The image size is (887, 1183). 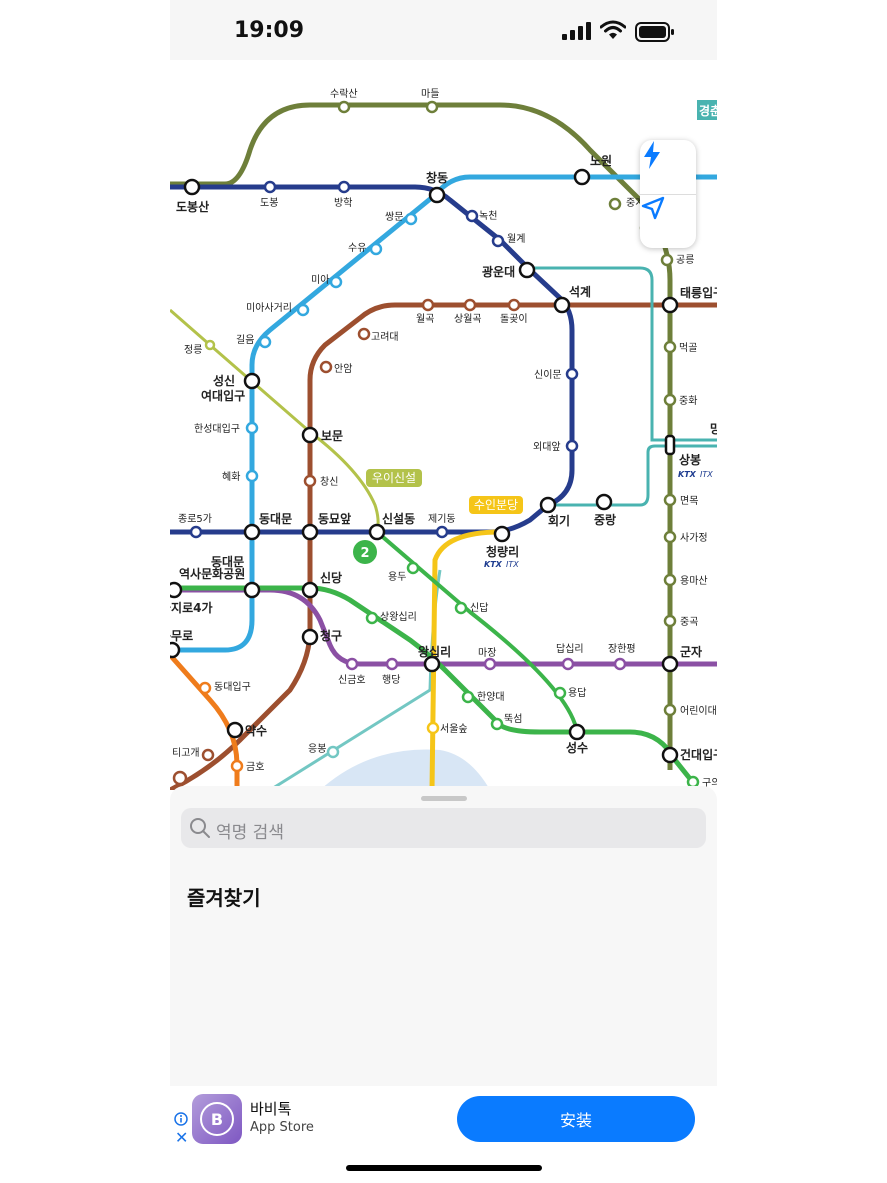 I want to click on transfer-seokgye, so click(x=562, y=305).